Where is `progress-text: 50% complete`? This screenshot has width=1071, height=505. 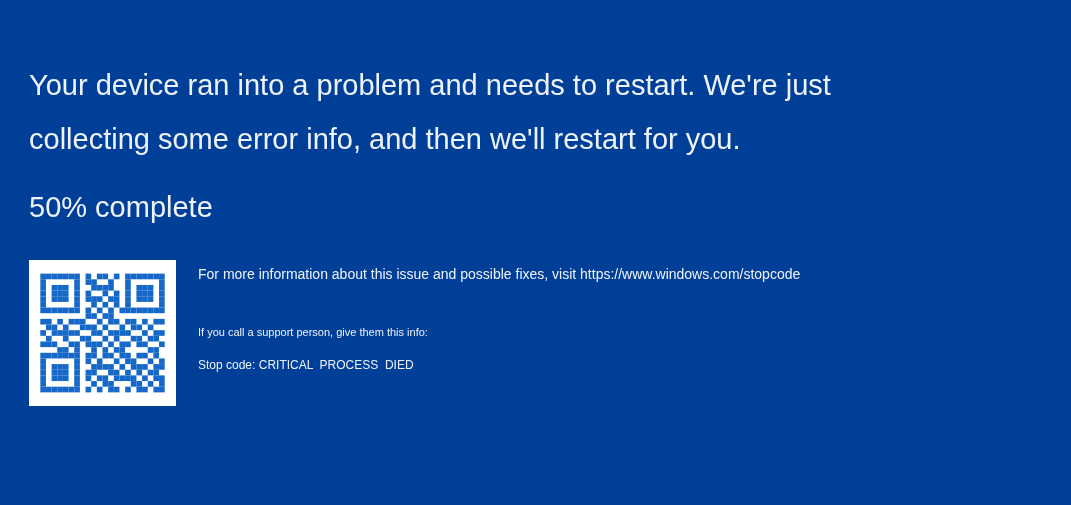 progress-text: 50% complete is located at coordinates (121, 207).